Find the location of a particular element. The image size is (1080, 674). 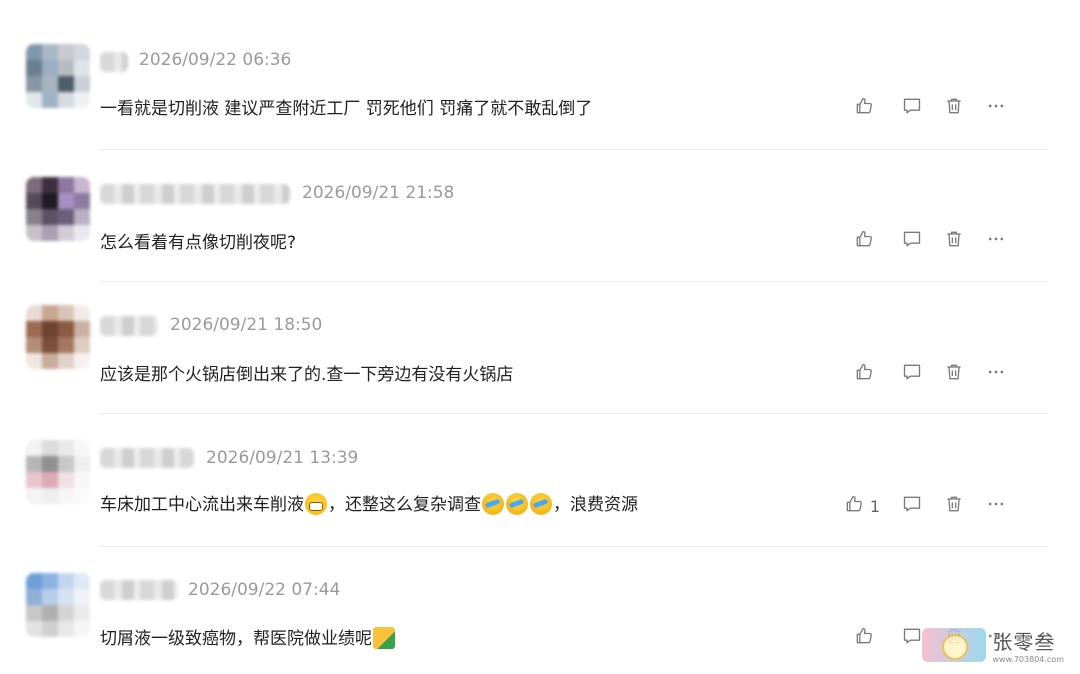

comment-text-part: ，还整这么复杂调查 is located at coordinates (404, 505).